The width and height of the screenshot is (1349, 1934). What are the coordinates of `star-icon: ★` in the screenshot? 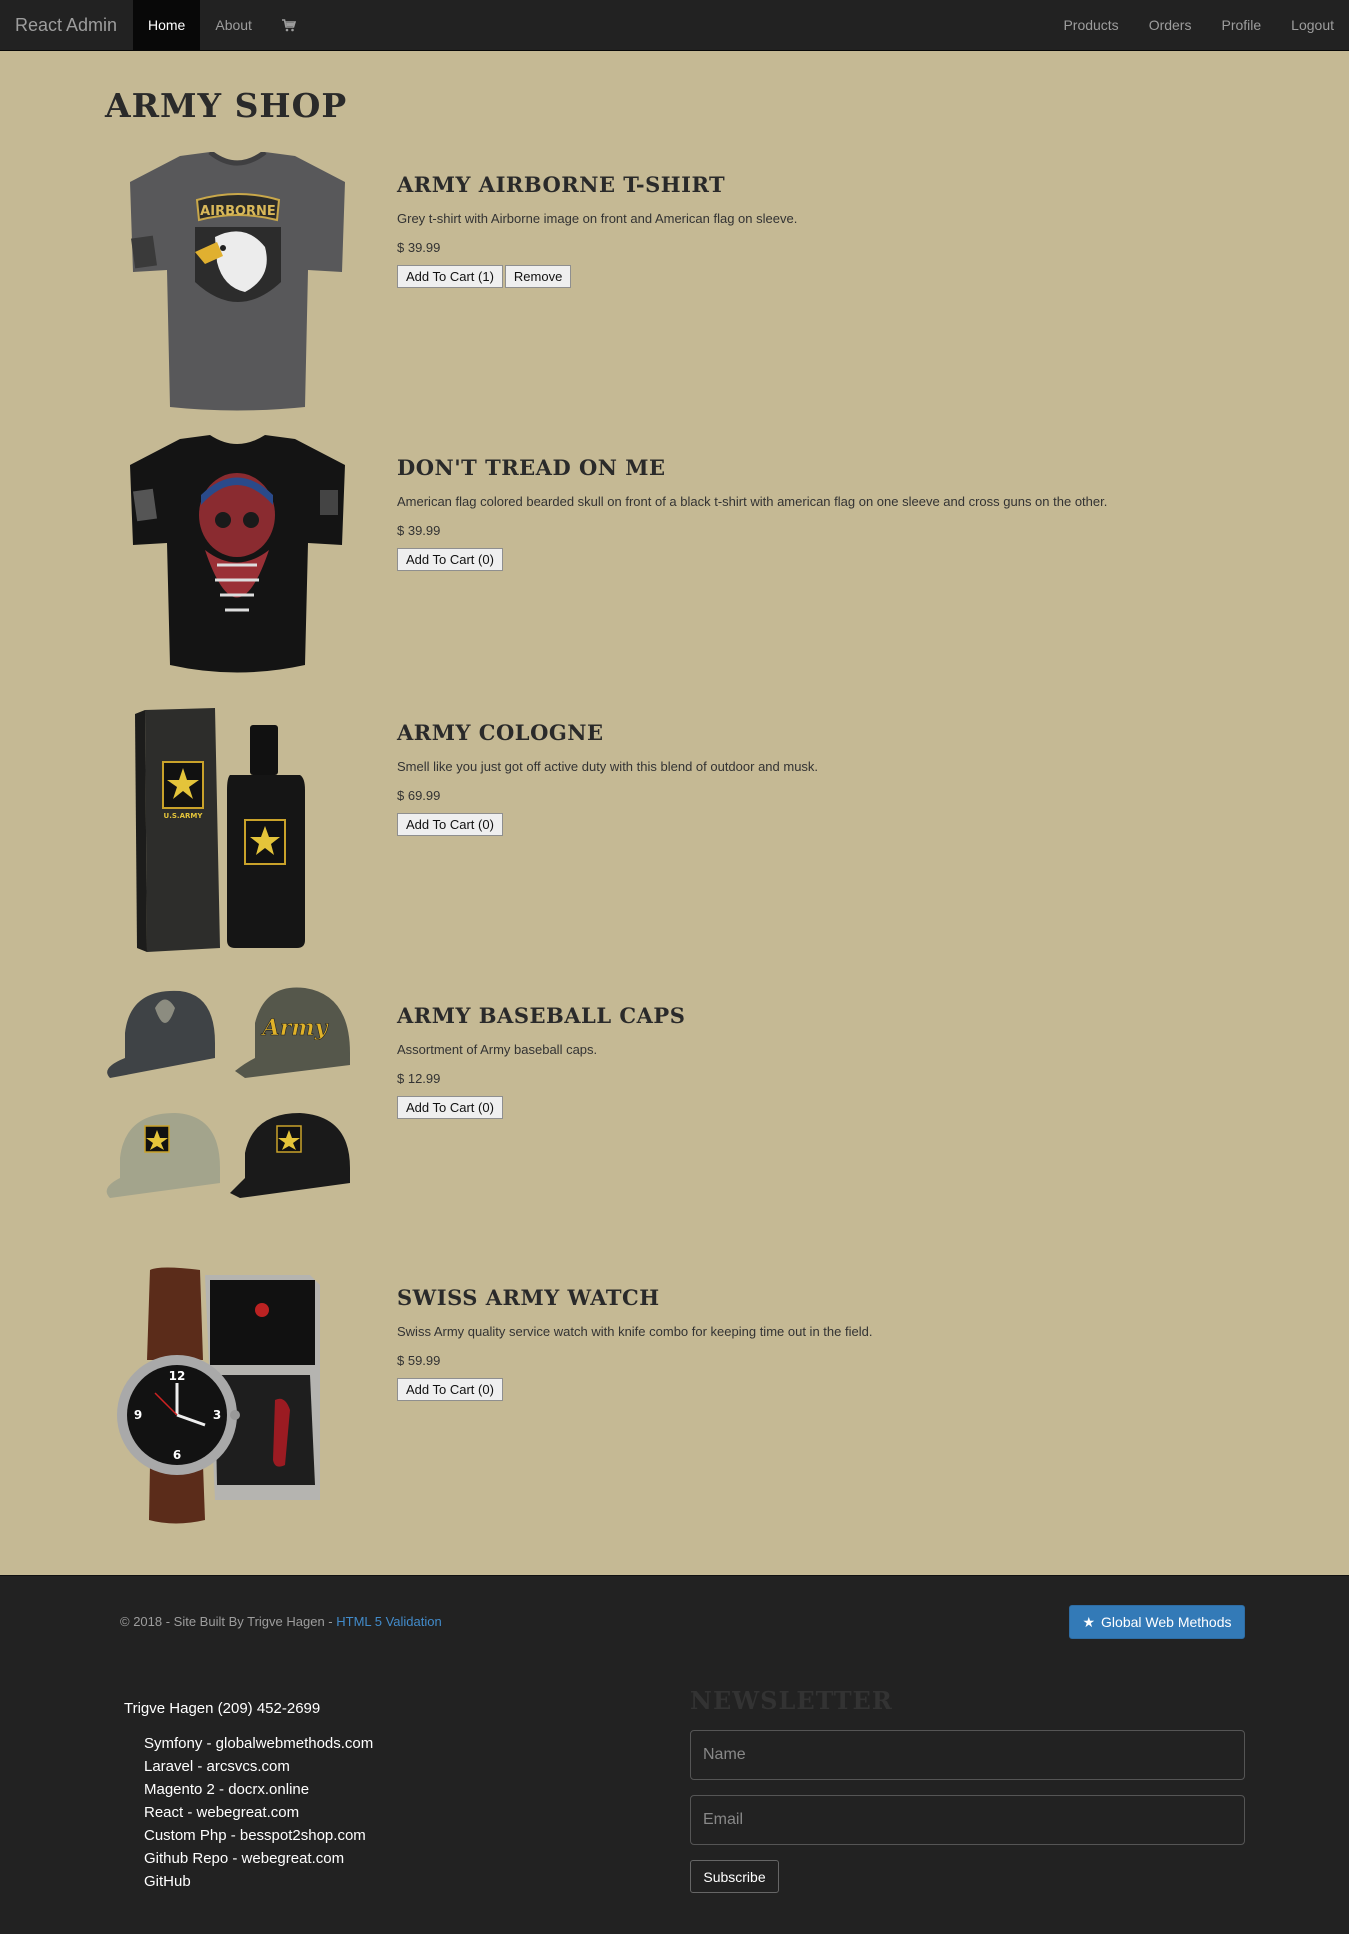 It's located at (1089, 1621).